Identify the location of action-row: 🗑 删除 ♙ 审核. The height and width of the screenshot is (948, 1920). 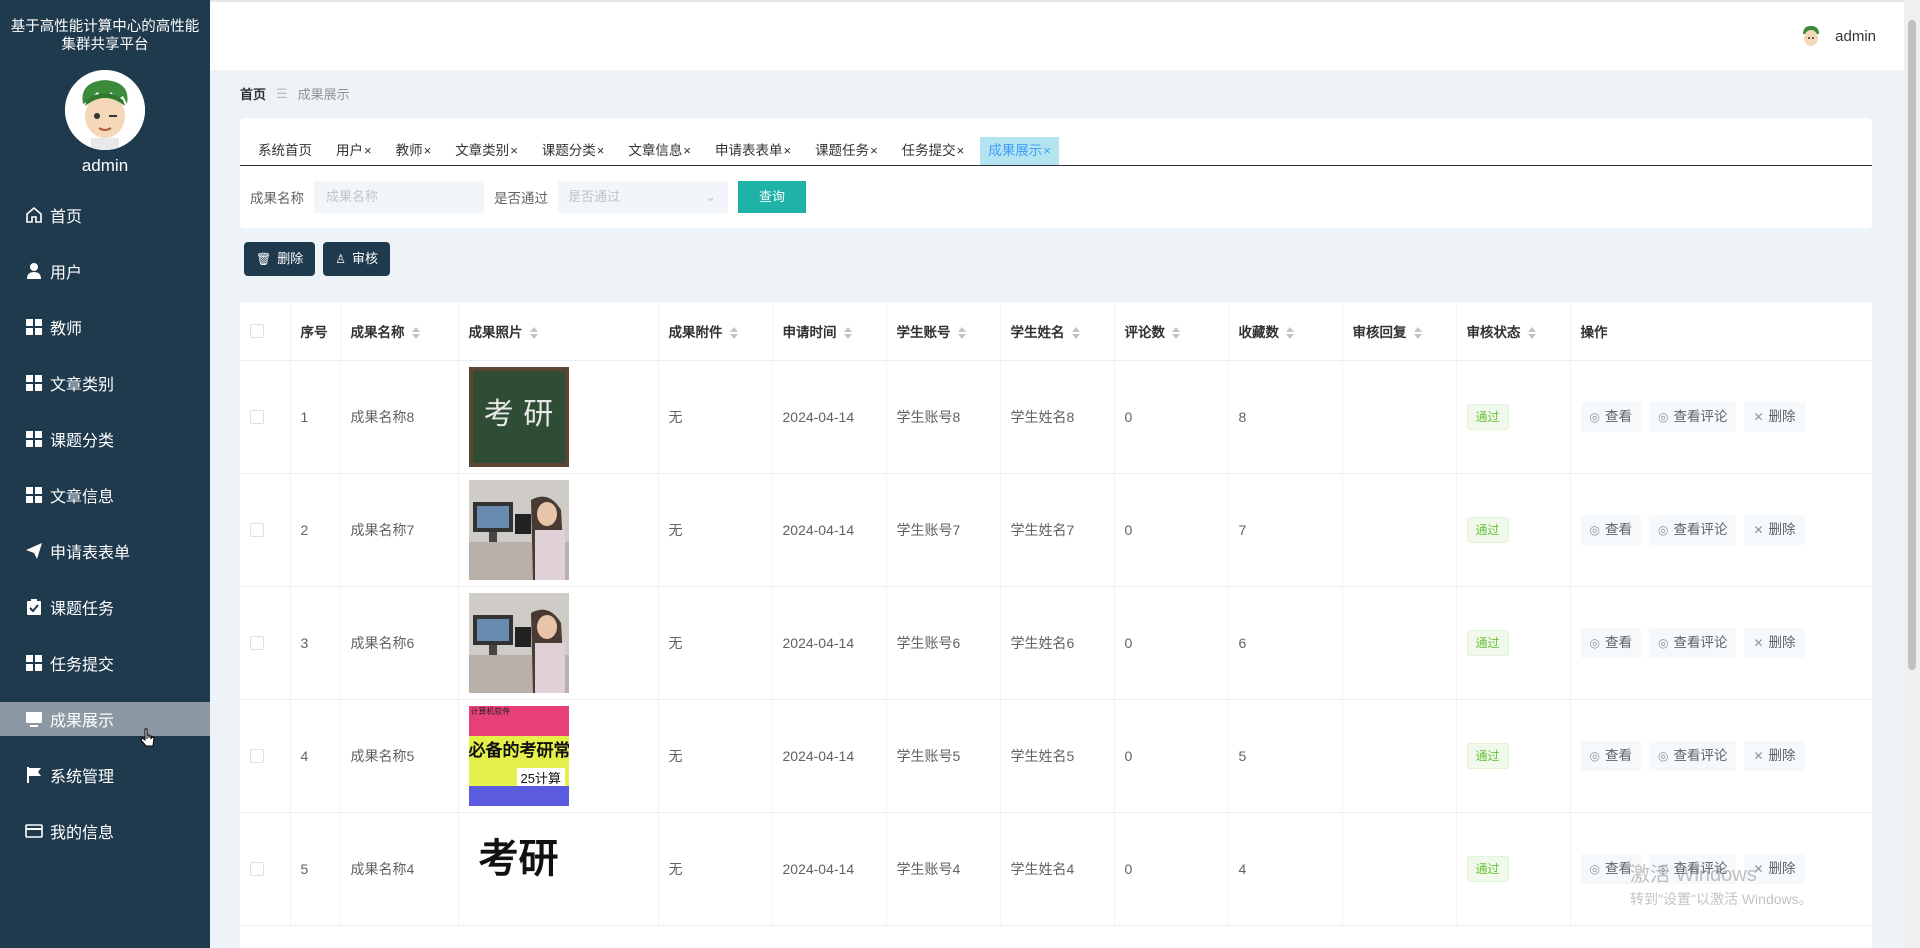
(321, 259).